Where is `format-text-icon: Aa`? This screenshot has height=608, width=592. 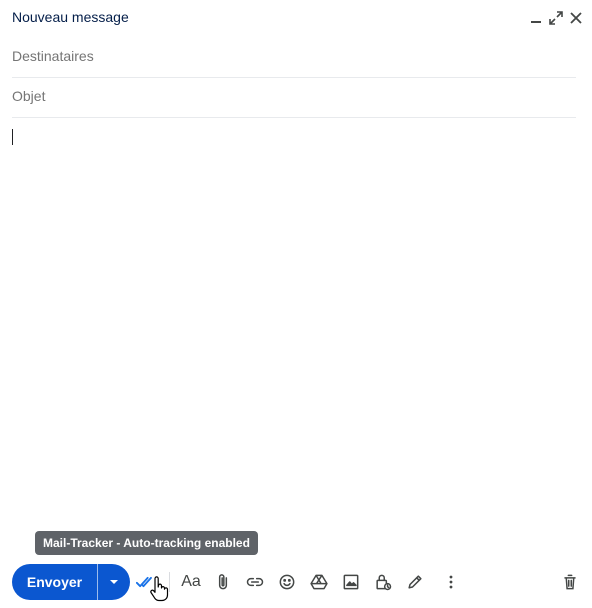
format-text-icon: Aa is located at coordinates (191, 582).